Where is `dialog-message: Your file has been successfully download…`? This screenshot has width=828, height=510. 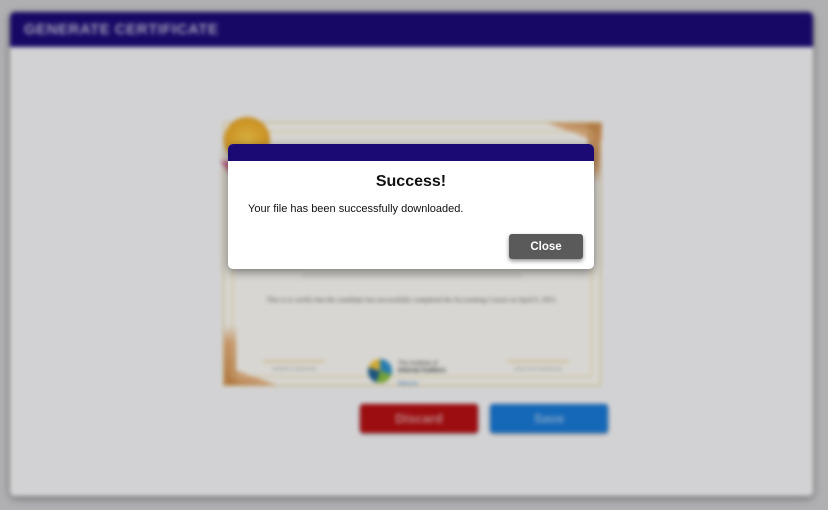 dialog-message: Your file has been successfully download… is located at coordinates (356, 209).